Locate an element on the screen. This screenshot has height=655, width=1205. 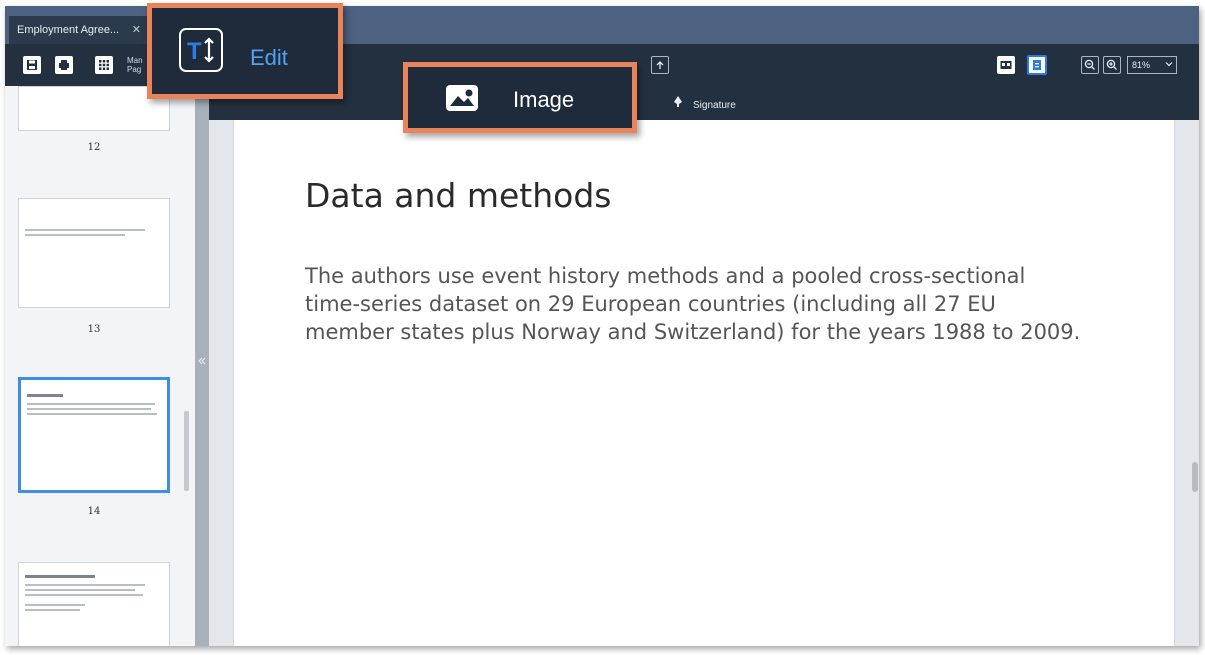
manage-pages-label: Man Pag is located at coordinates (135, 65).